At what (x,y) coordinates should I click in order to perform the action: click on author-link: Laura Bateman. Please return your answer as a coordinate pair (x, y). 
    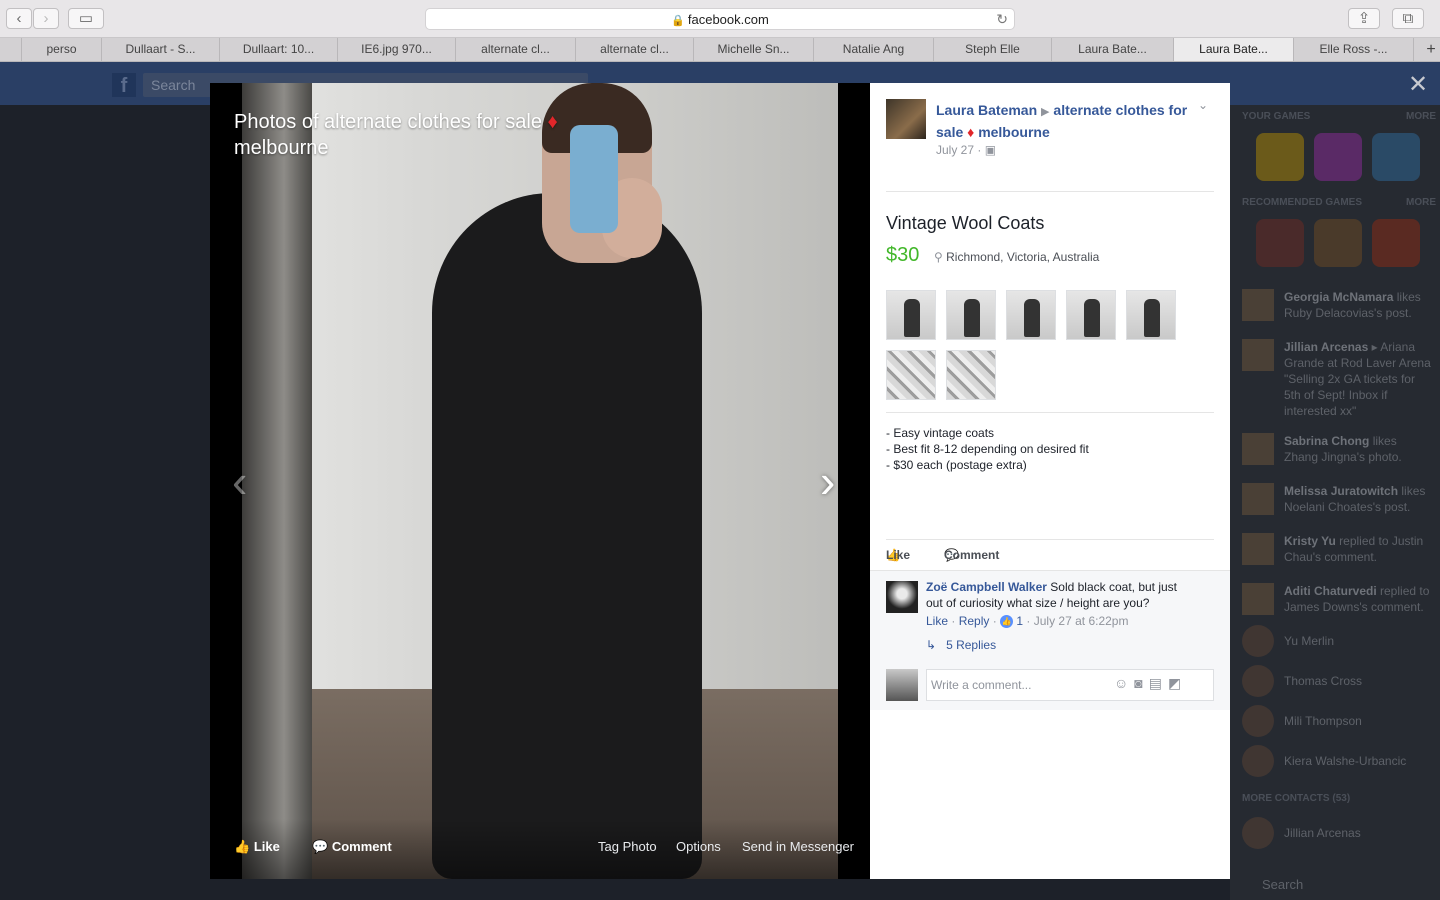
    Looking at the image, I should click on (986, 110).